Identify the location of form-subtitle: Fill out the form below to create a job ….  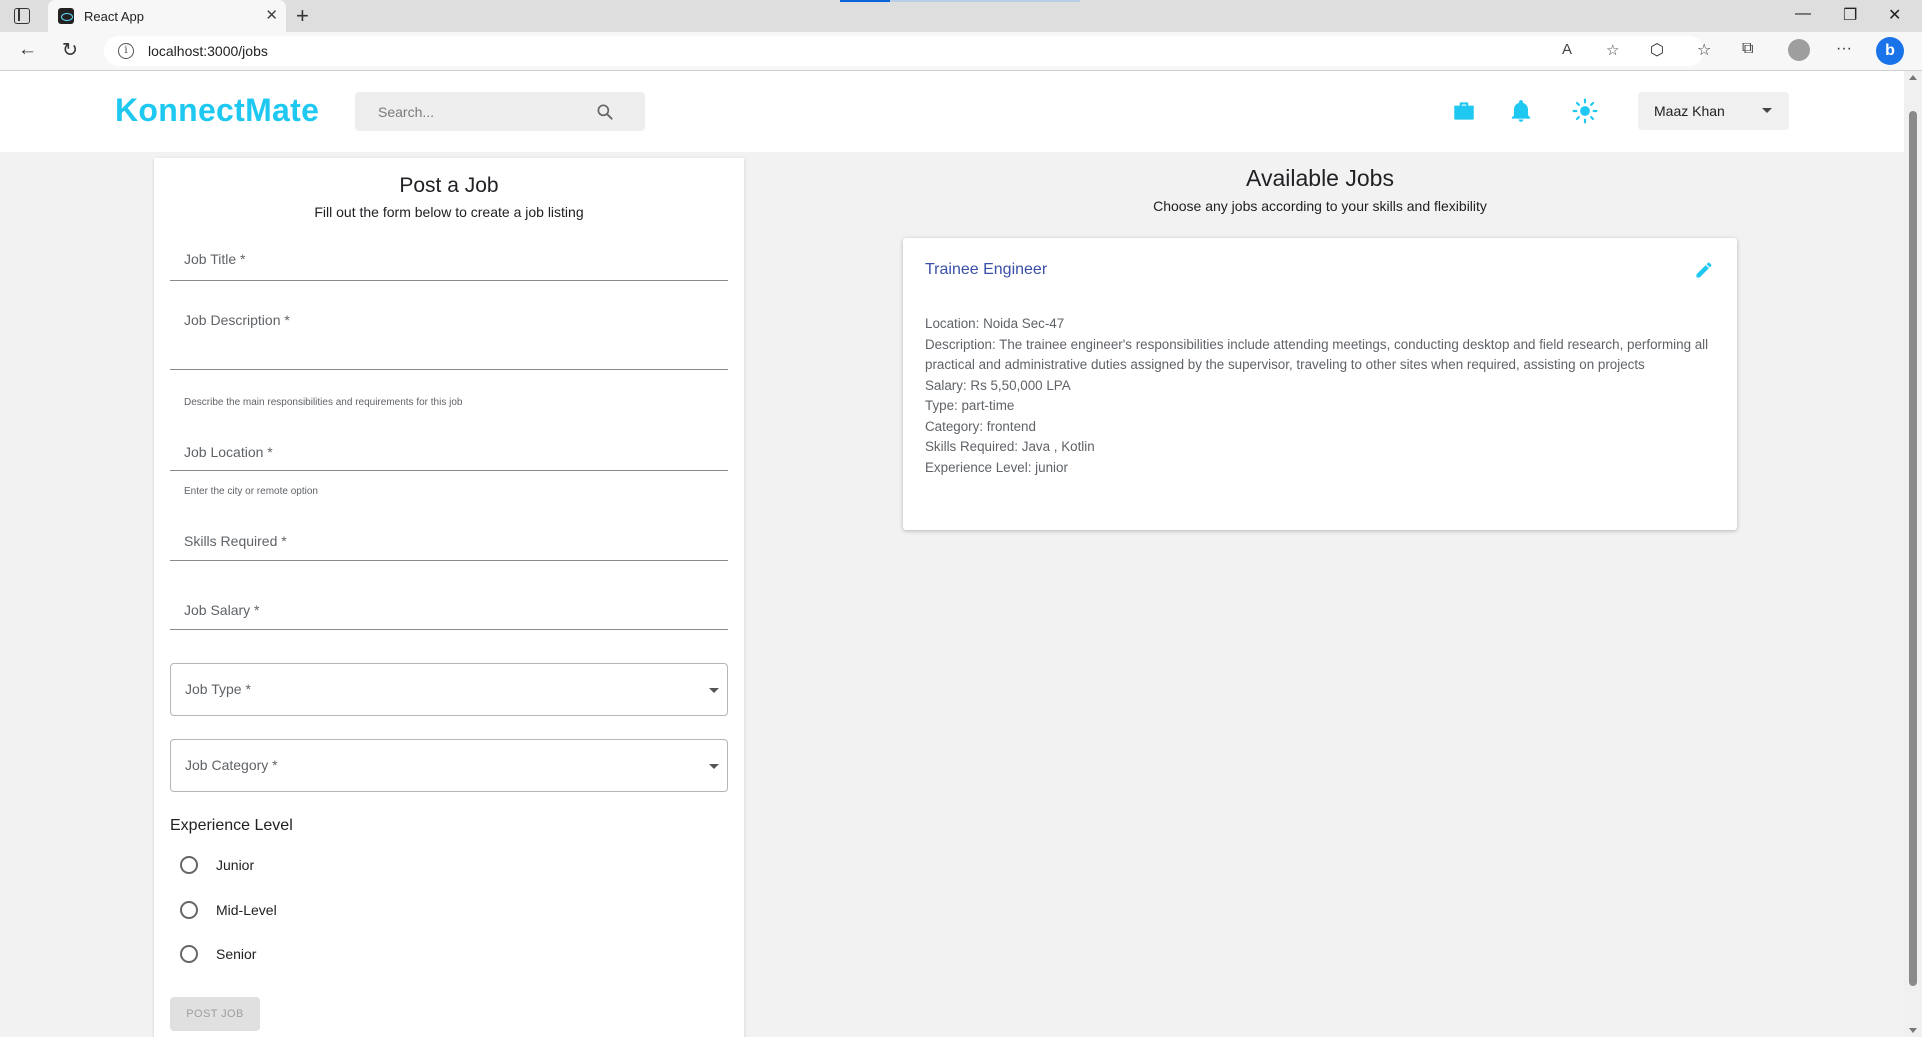
(449, 212).